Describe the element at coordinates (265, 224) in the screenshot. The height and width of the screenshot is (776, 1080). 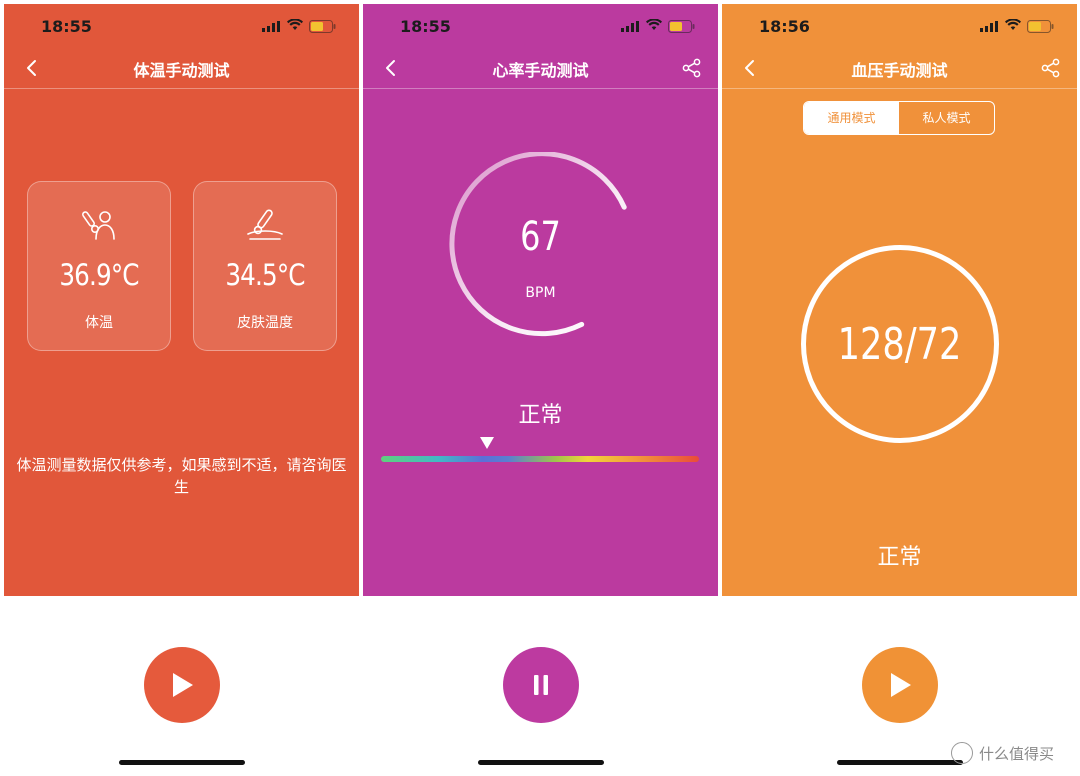
I see `skin-temperature-icon` at that location.